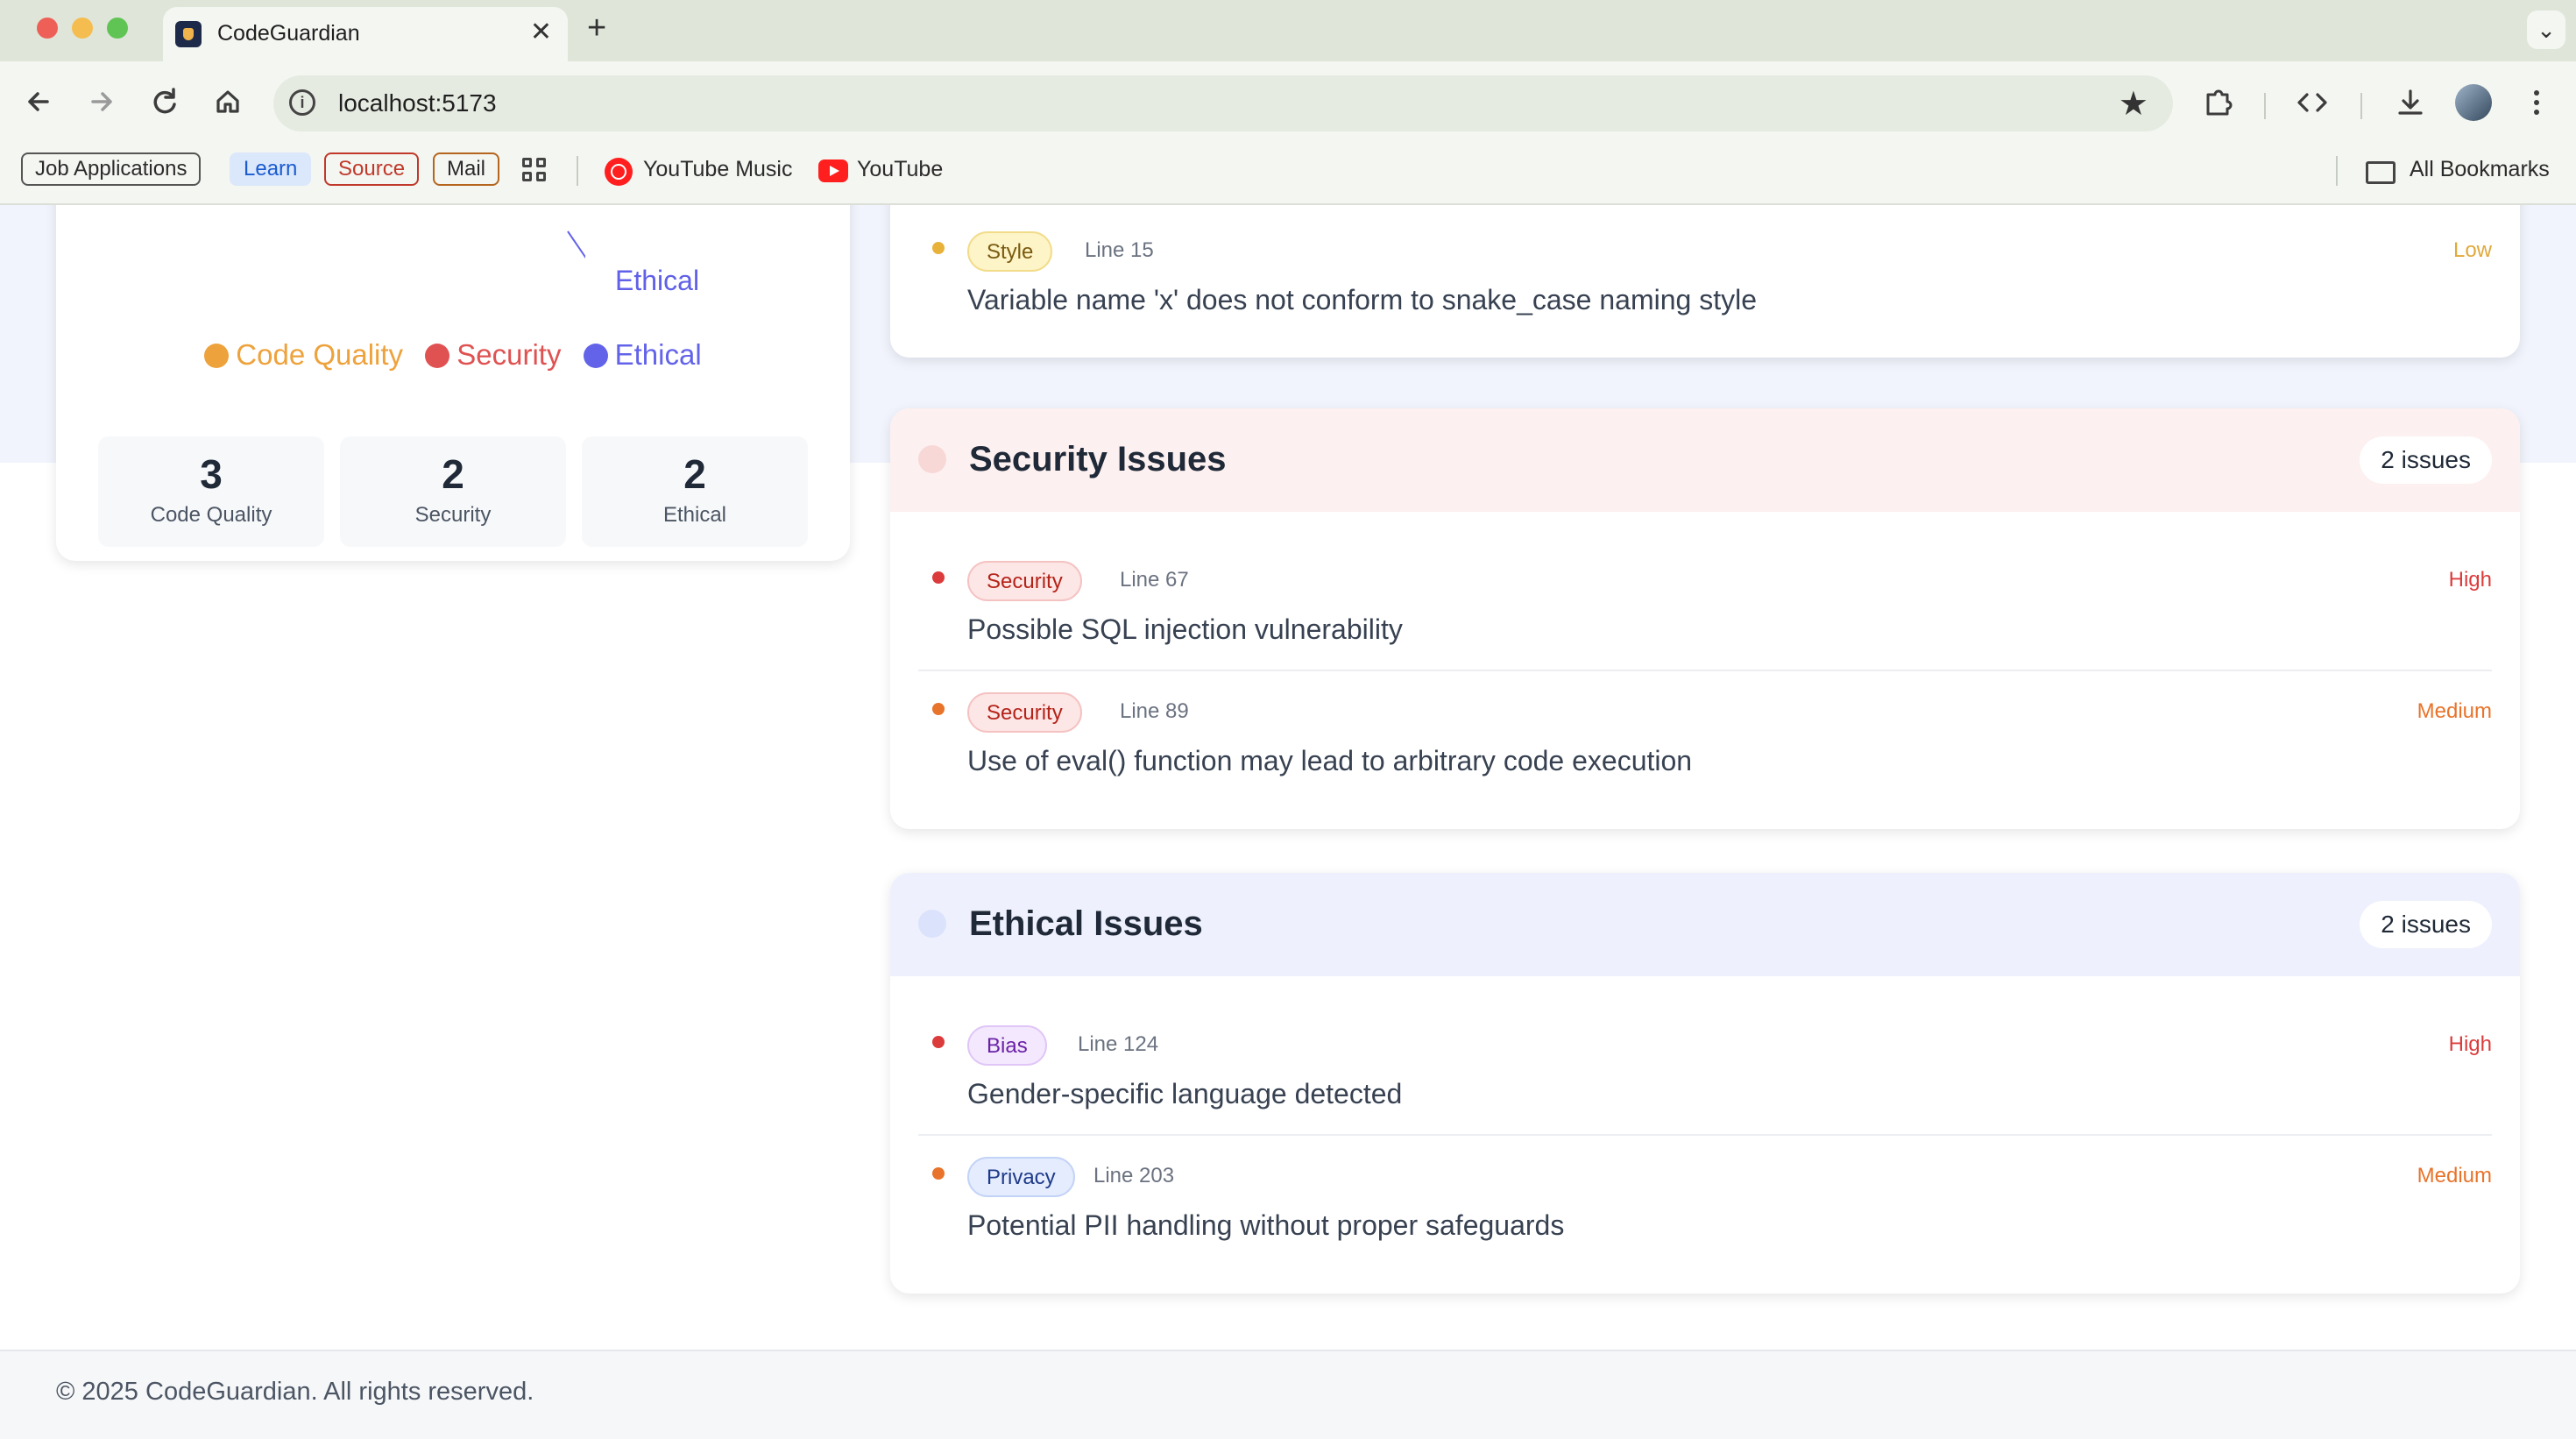  I want to click on reload-button, so click(164, 102).